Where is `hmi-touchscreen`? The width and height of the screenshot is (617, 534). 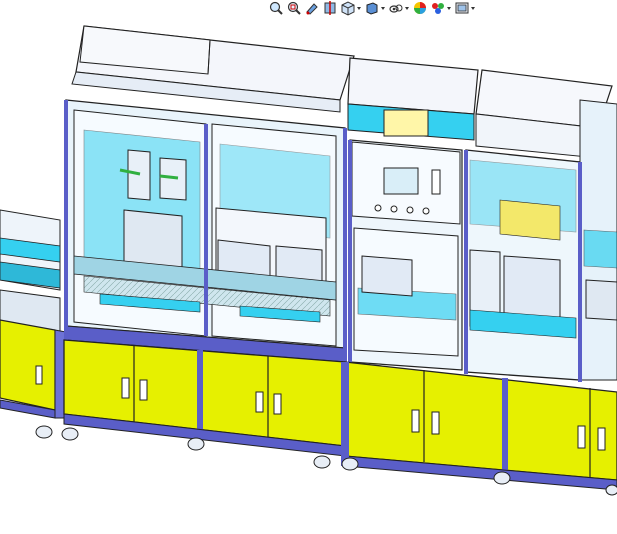 hmi-touchscreen is located at coordinates (401, 181).